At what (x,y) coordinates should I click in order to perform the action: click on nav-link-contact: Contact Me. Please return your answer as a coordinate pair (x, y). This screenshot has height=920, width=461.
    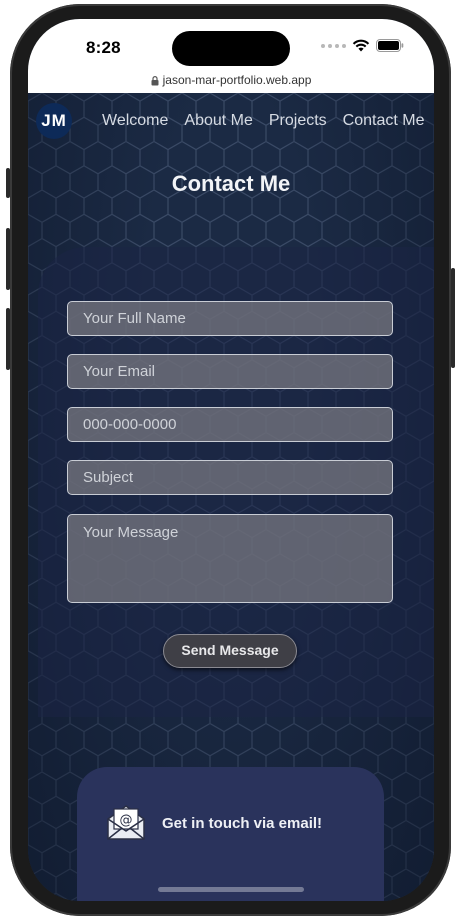
    Looking at the image, I should click on (384, 121).